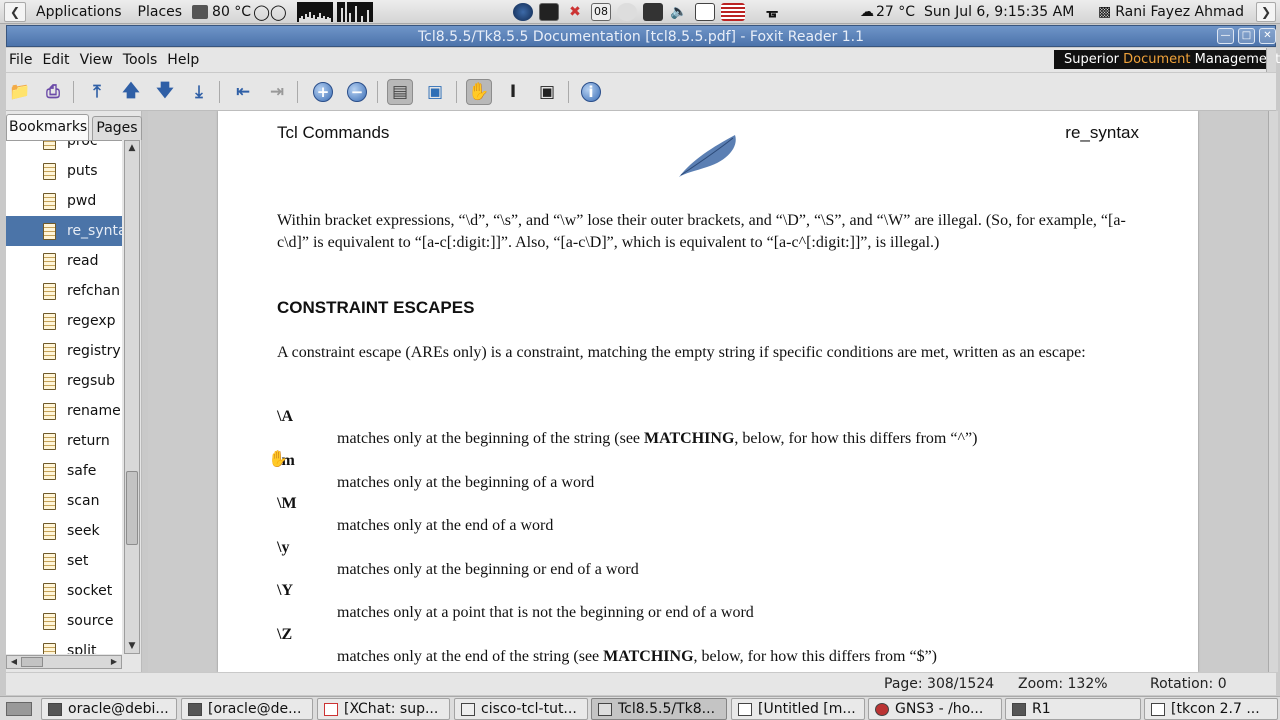 The height and width of the screenshot is (720, 1280). What do you see at coordinates (82, 12) in the screenshot?
I see `applications-menu: Applications` at bounding box center [82, 12].